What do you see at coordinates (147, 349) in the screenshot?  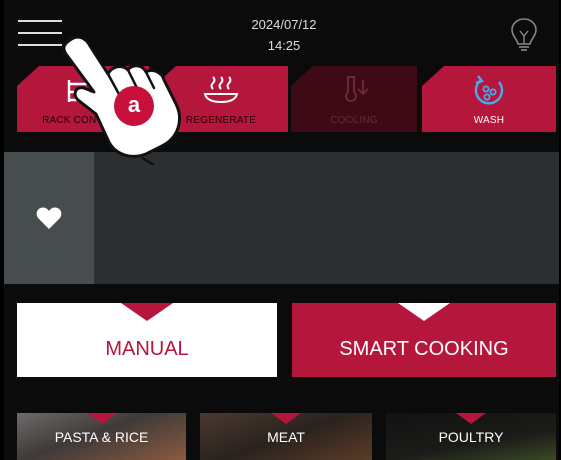 I see `manual-label: MANUAL` at bounding box center [147, 349].